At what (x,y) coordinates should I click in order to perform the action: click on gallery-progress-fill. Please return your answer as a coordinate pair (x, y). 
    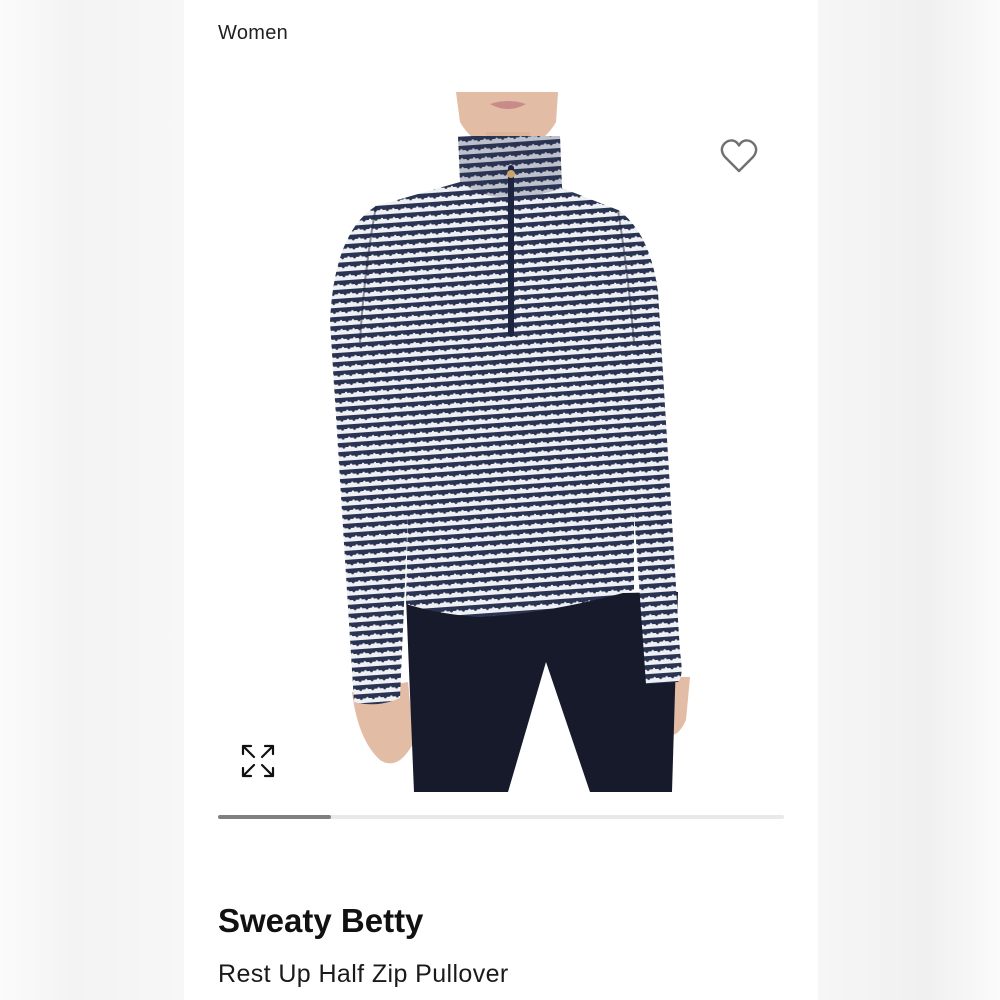
    Looking at the image, I should click on (275, 817).